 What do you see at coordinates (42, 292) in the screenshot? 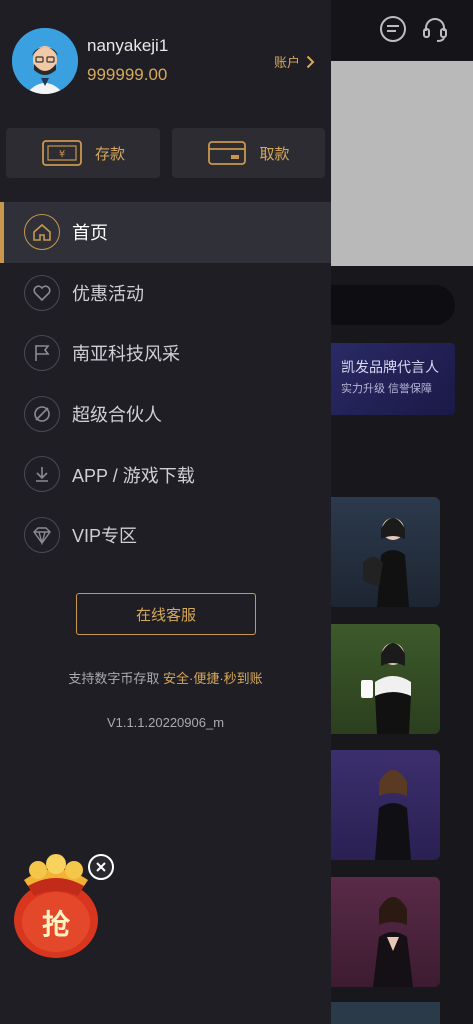
I see `heart-icon` at bounding box center [42, 292].